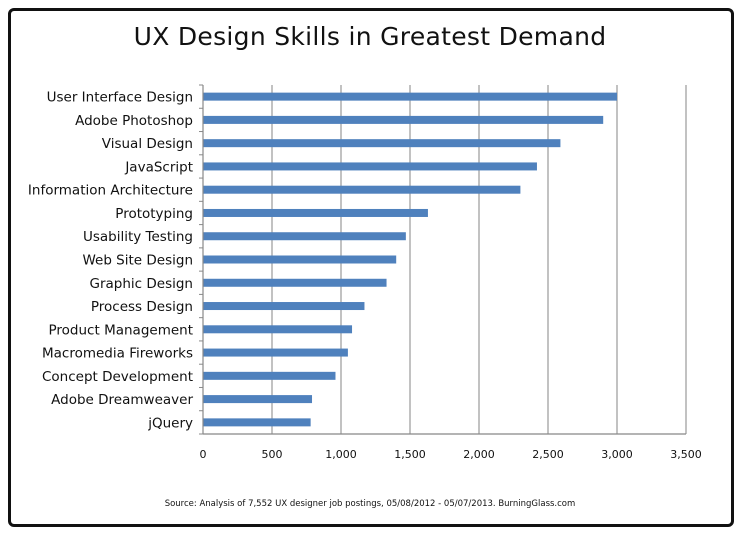 Image resolution: width=740 pixels, height=533 pixels. What do you see at coordinates (122, 400) in the screenshot?
I see `category-label: Adobe Dreamweaver` at bounding box center [122, 400].